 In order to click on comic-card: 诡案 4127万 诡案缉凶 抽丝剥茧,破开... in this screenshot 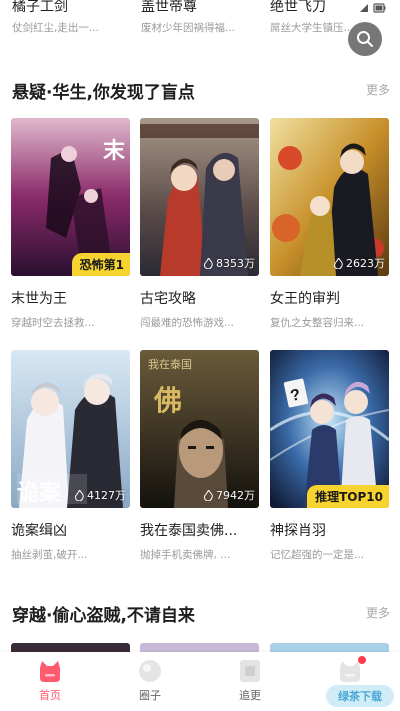, I will do `click(70, 456)`.